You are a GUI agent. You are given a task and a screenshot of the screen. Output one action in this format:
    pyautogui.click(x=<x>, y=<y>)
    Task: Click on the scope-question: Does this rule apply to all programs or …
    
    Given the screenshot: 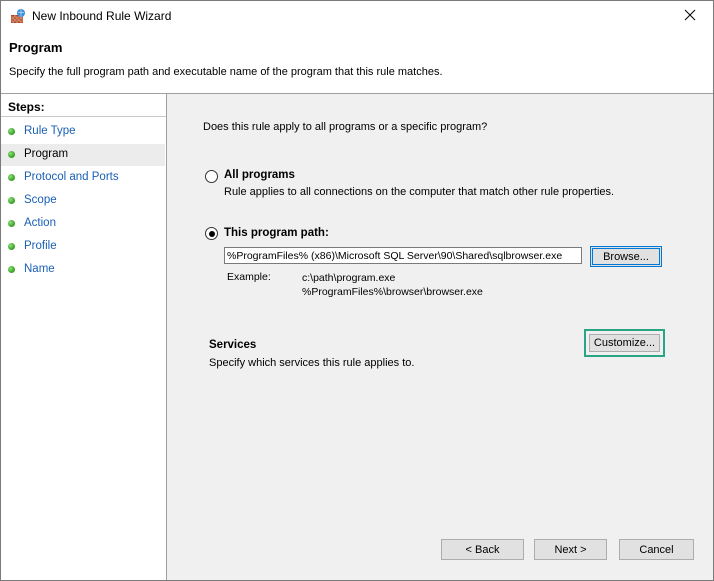 What is the action you would take?
    pyautogui.click(x=345, y=127)
    